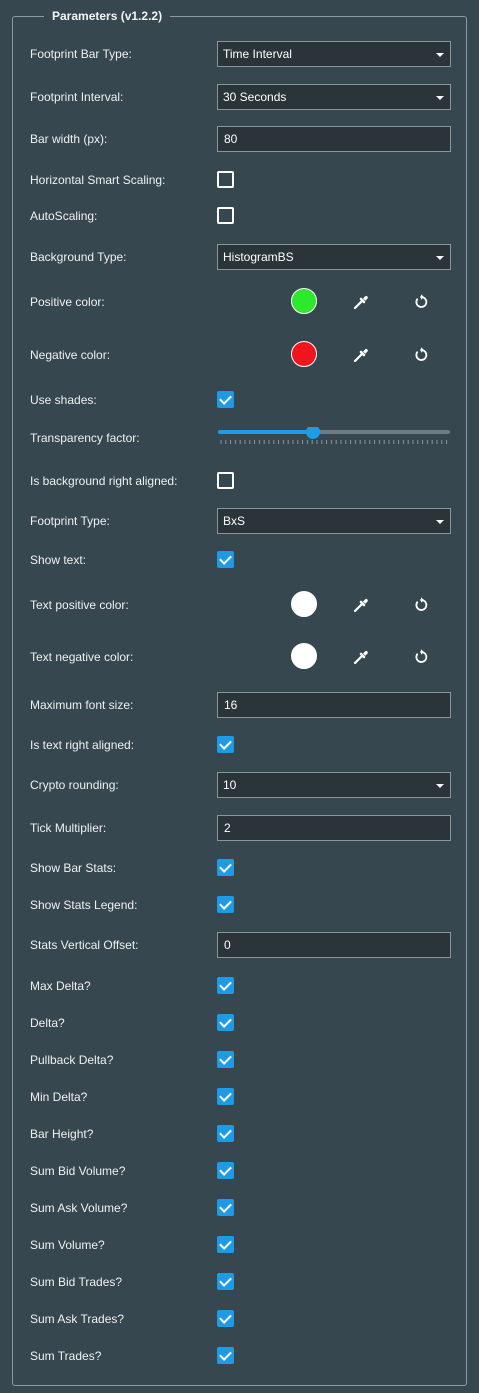  Describe the element at coordinates (62, 1134) in the screenshot. I see `field-label: Bar Height?` at that location.